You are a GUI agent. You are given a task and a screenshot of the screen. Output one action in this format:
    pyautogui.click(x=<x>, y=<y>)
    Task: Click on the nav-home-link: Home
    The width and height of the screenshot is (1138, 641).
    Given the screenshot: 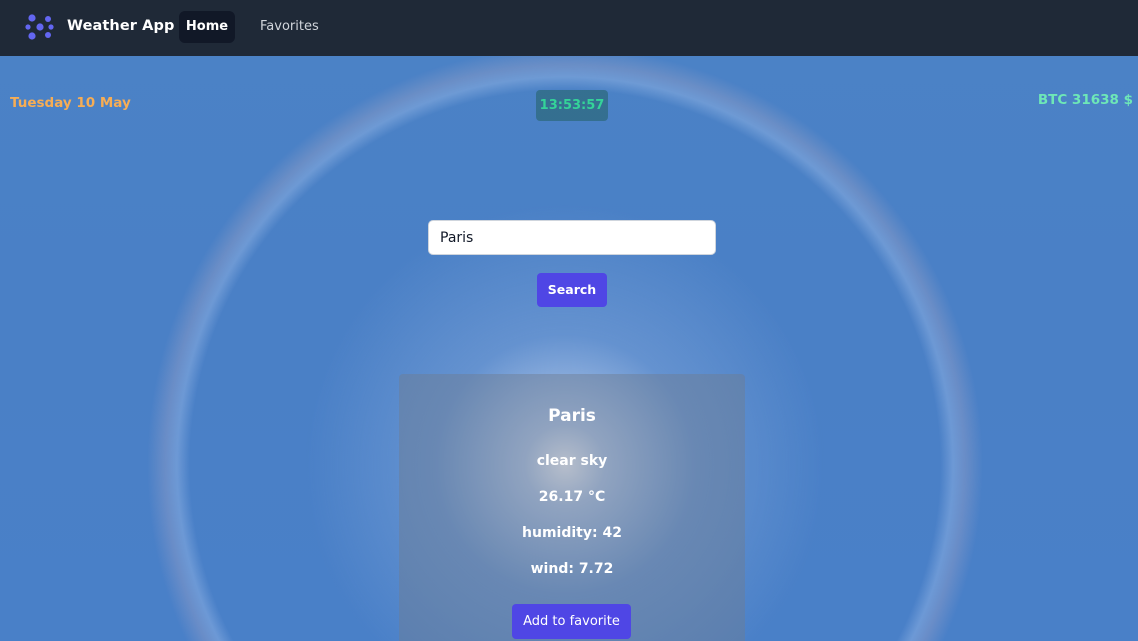 What is the action you would take?
    pyautogui.click(x=207, y=27)
    